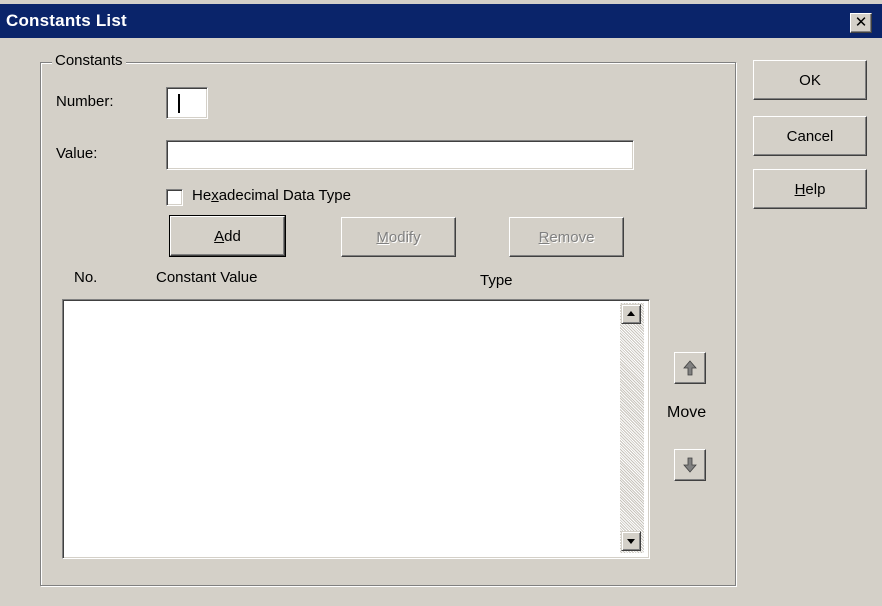 The height and width of the screenshot is (606, 882). I want to click on scroll-down-button, so click(631, 541).